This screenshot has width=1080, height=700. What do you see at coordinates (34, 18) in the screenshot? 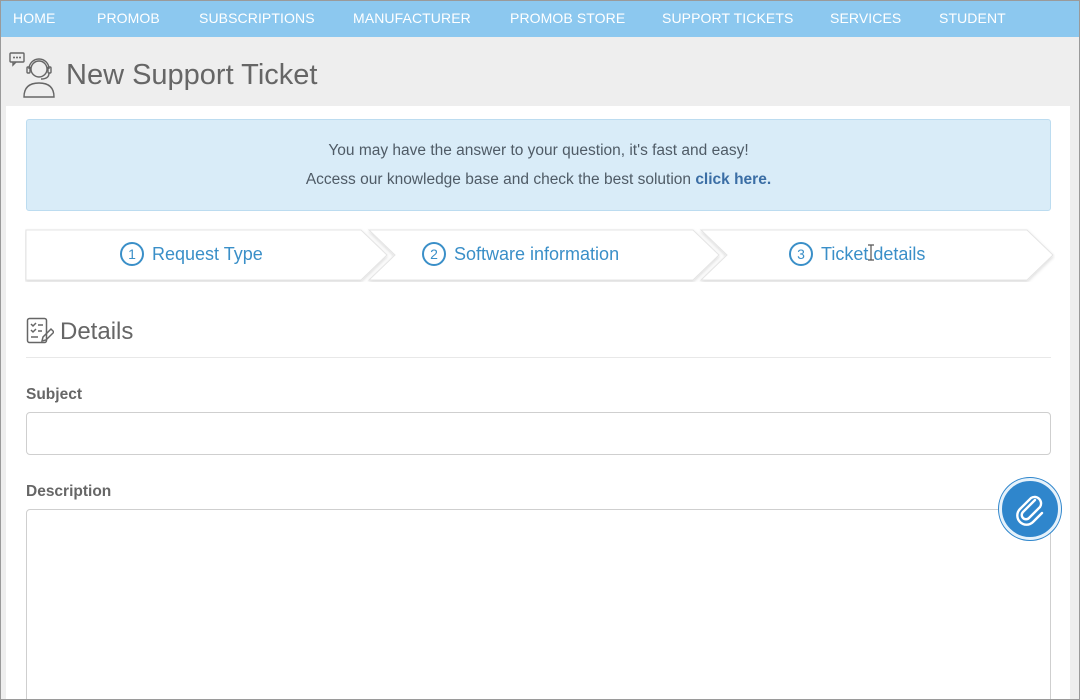
I see `nav-item-home: HOME` at bounding box center [34, 18].